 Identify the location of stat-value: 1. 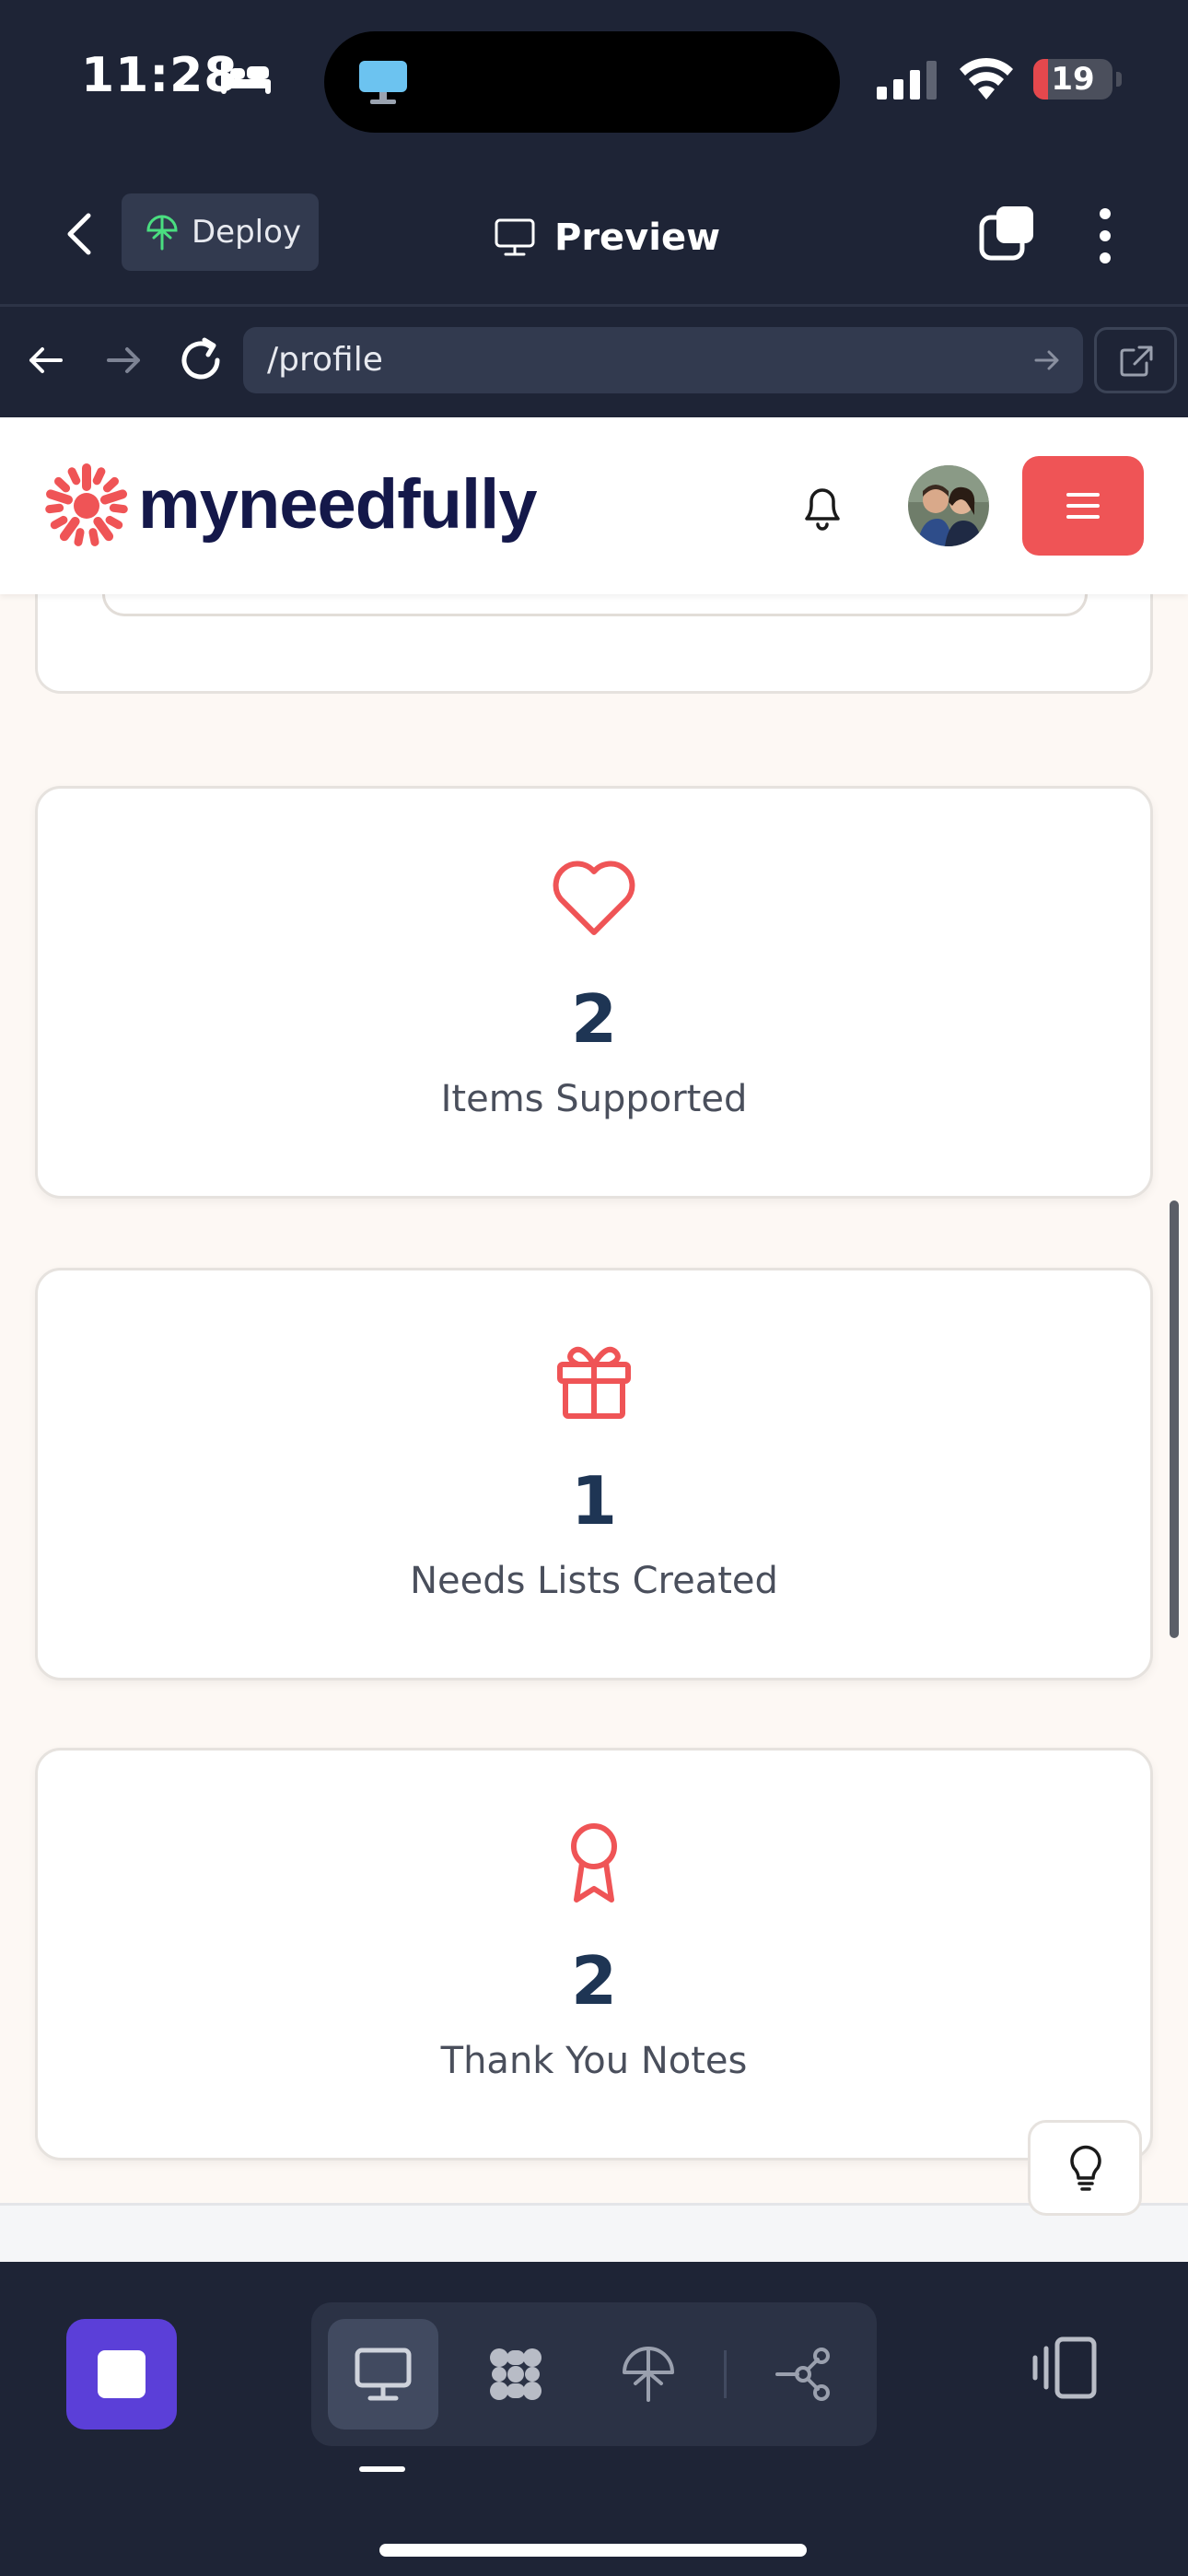
(594, 1501).